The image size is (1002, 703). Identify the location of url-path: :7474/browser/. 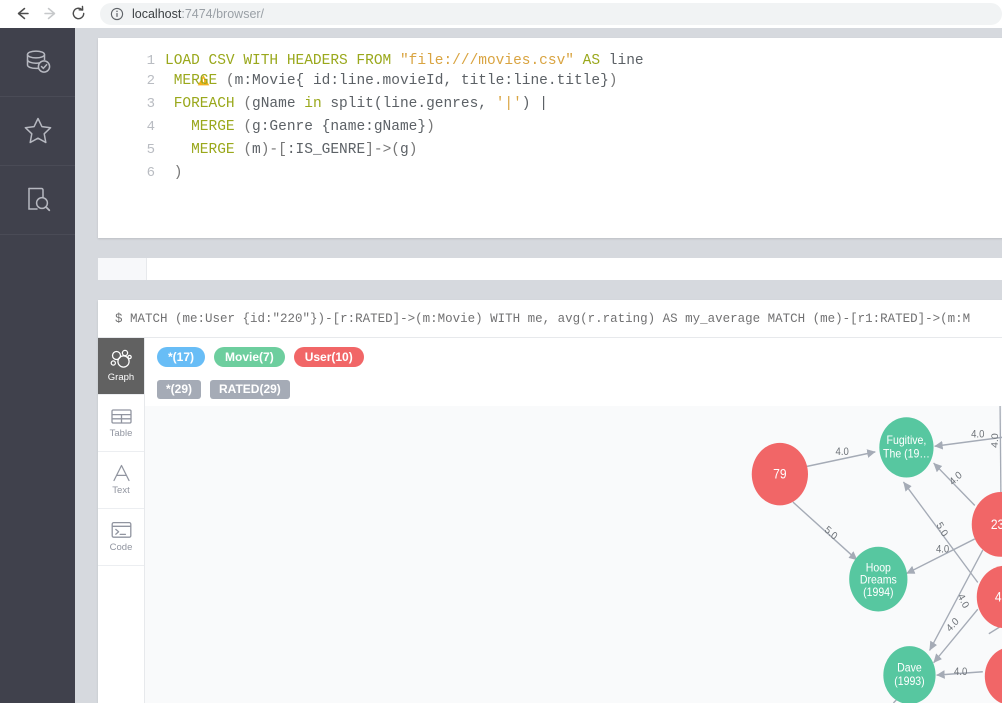
(223, 13).